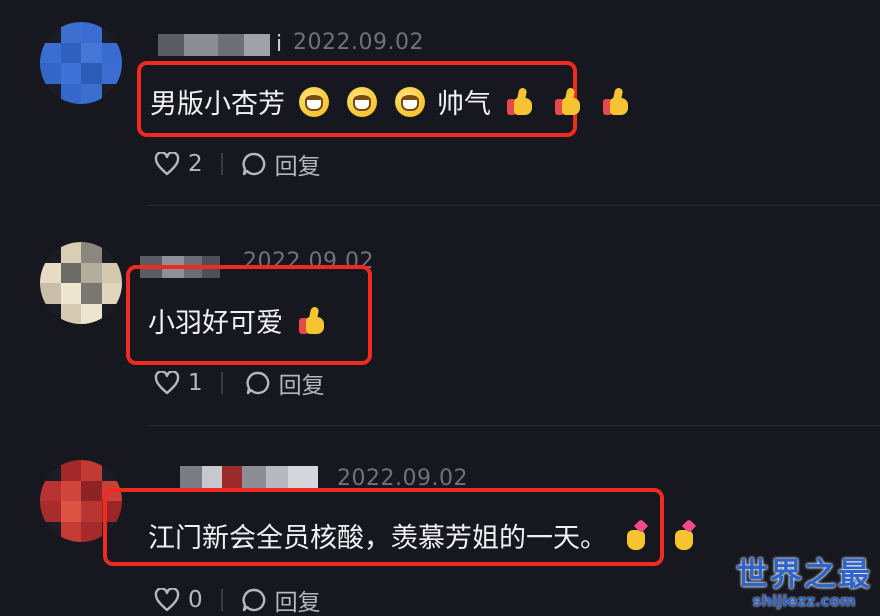  I want to click on comment-text-main: 小羽好可爱, so click(215, 323).